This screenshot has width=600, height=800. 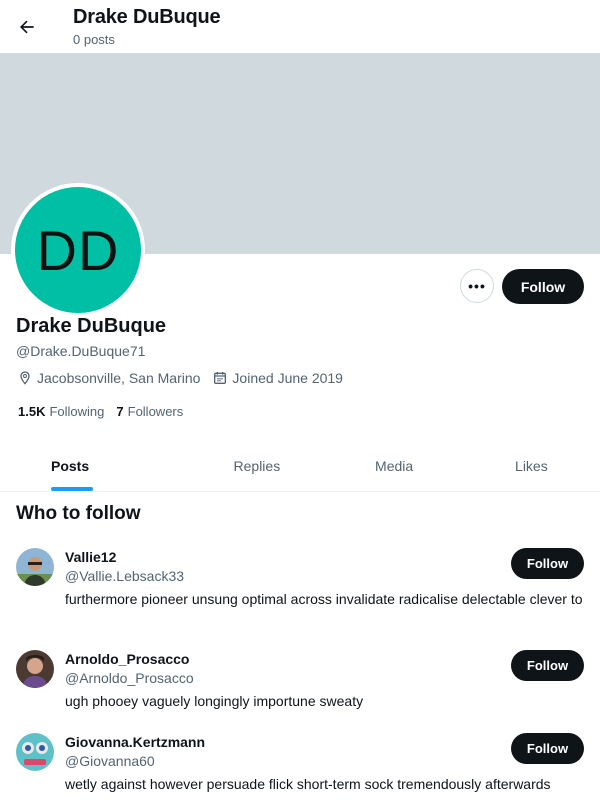 What do you see at coordinates (155, 411) in the screenshot?
I see `followers-label: Followers` at bounding box center [155, 411].